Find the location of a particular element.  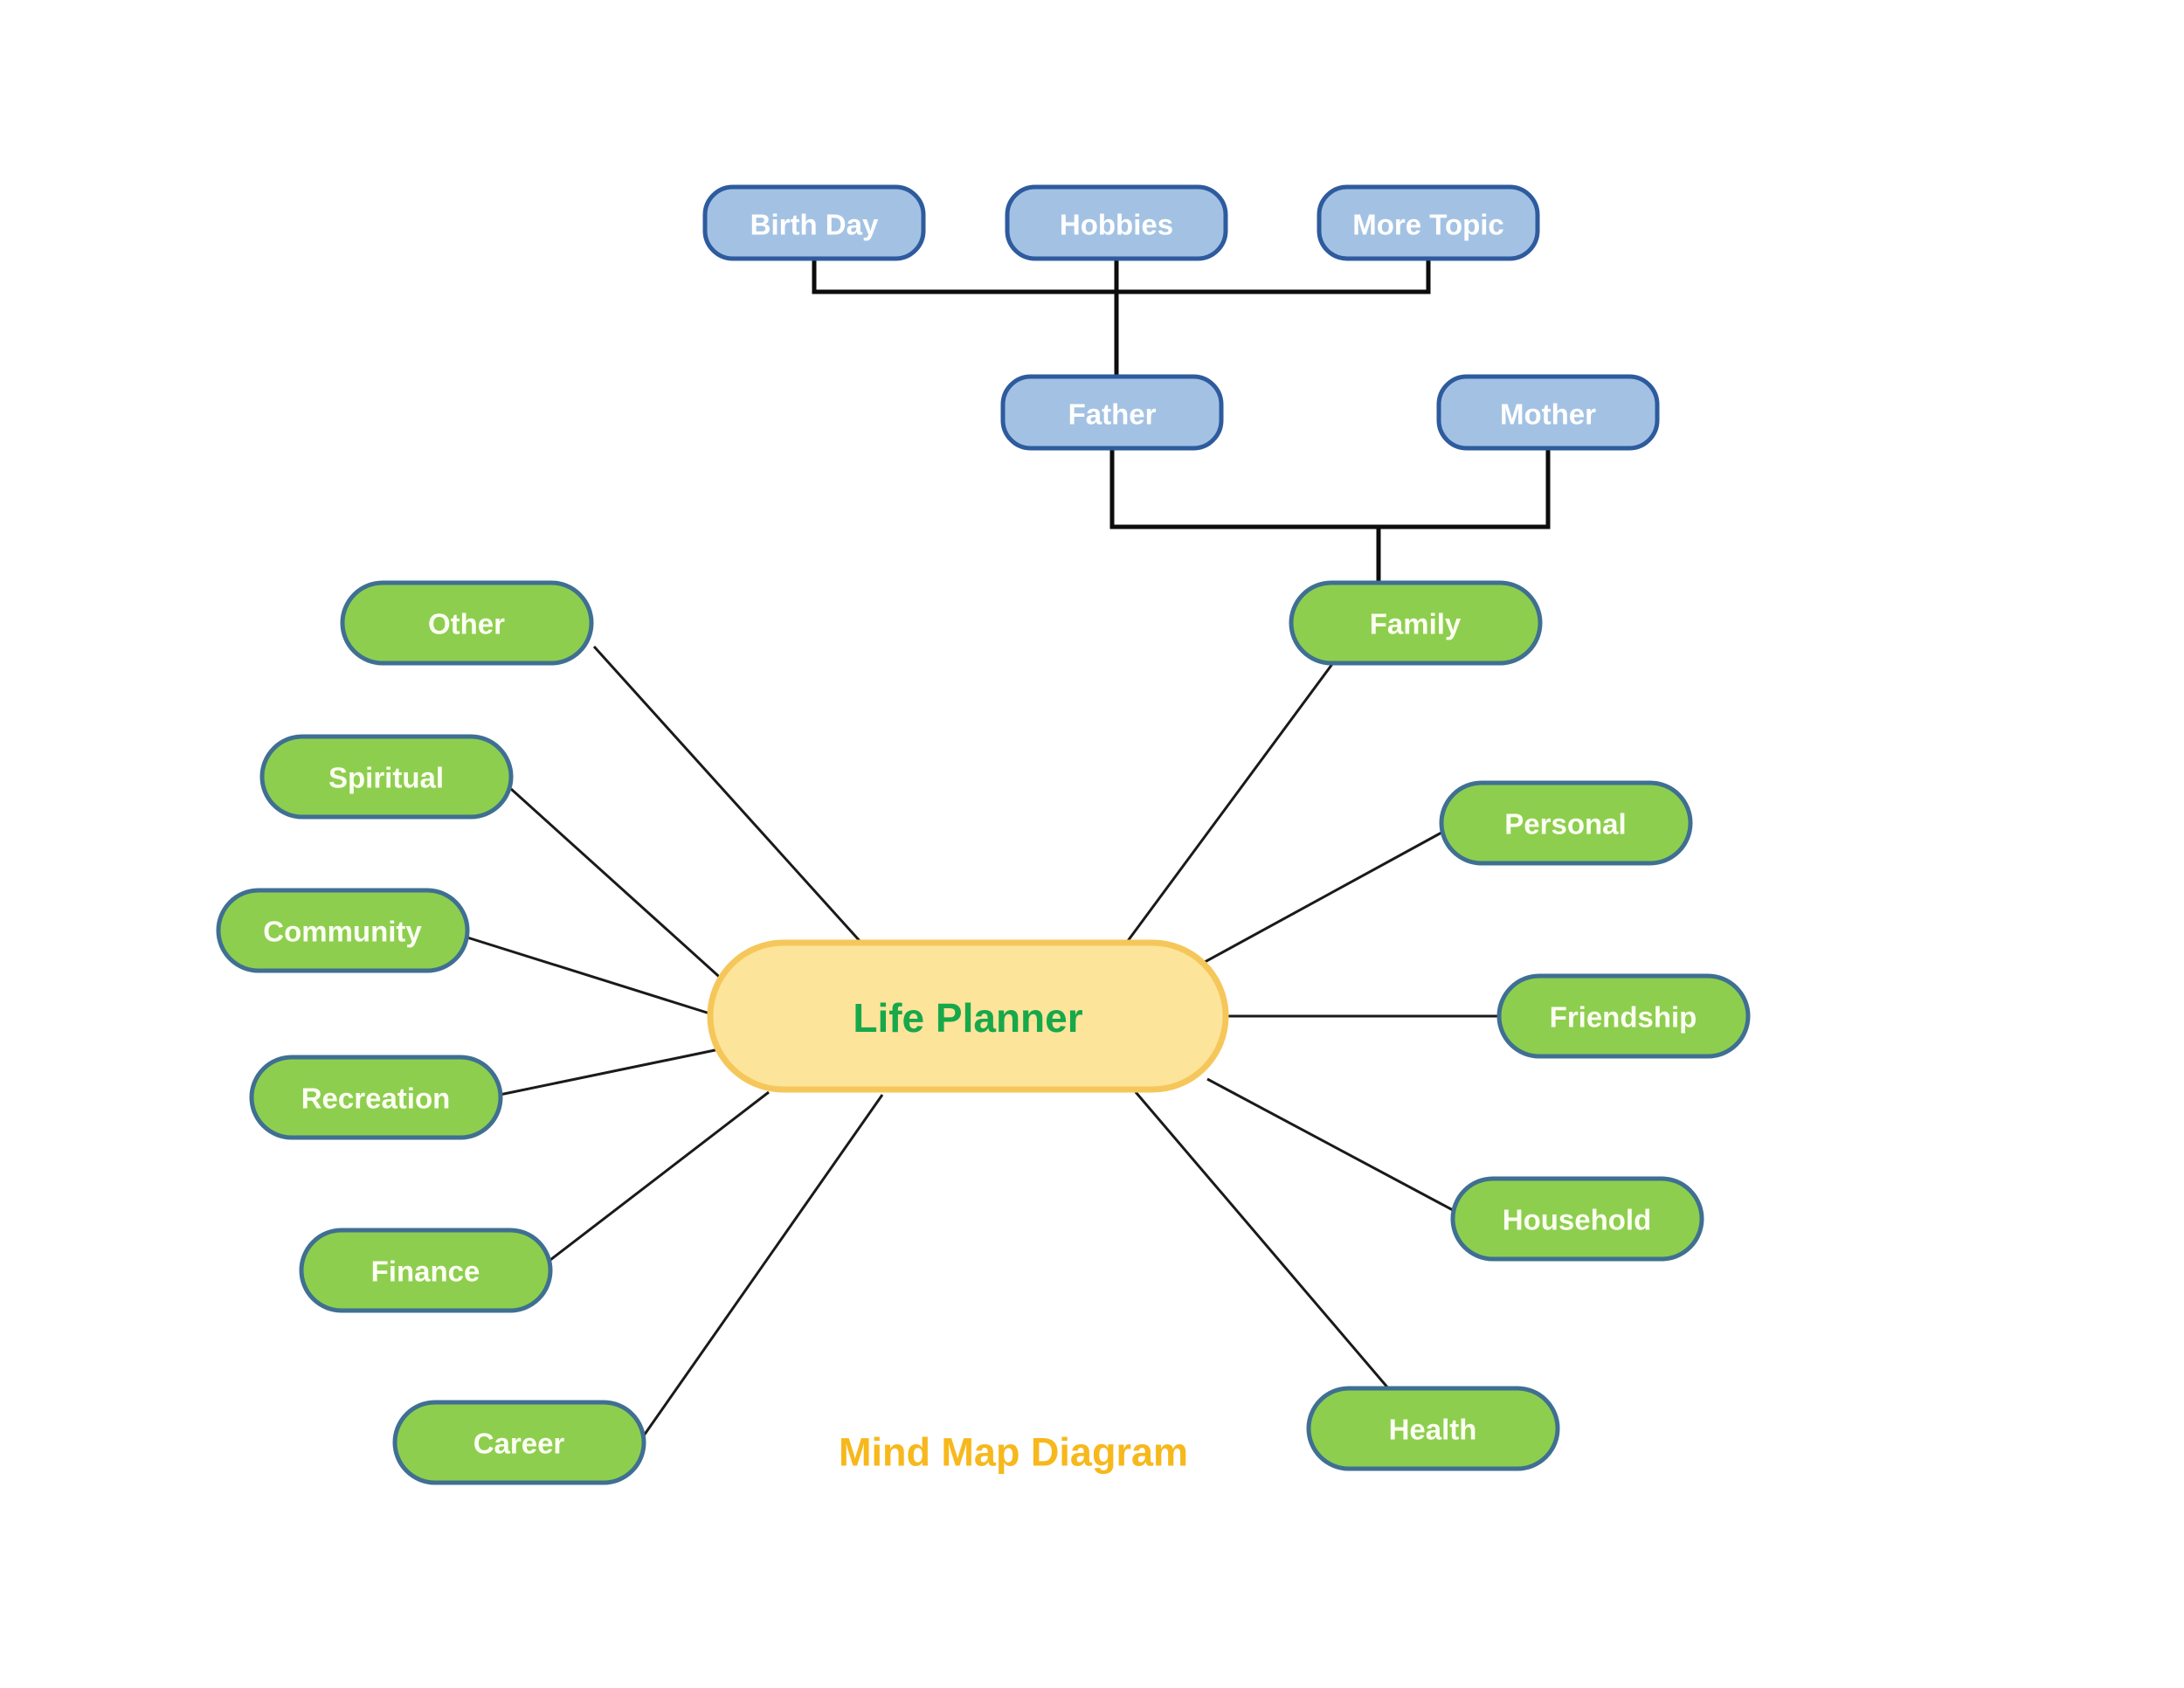

sub-node-mother: Mother is located at coordinates (1548, 412).